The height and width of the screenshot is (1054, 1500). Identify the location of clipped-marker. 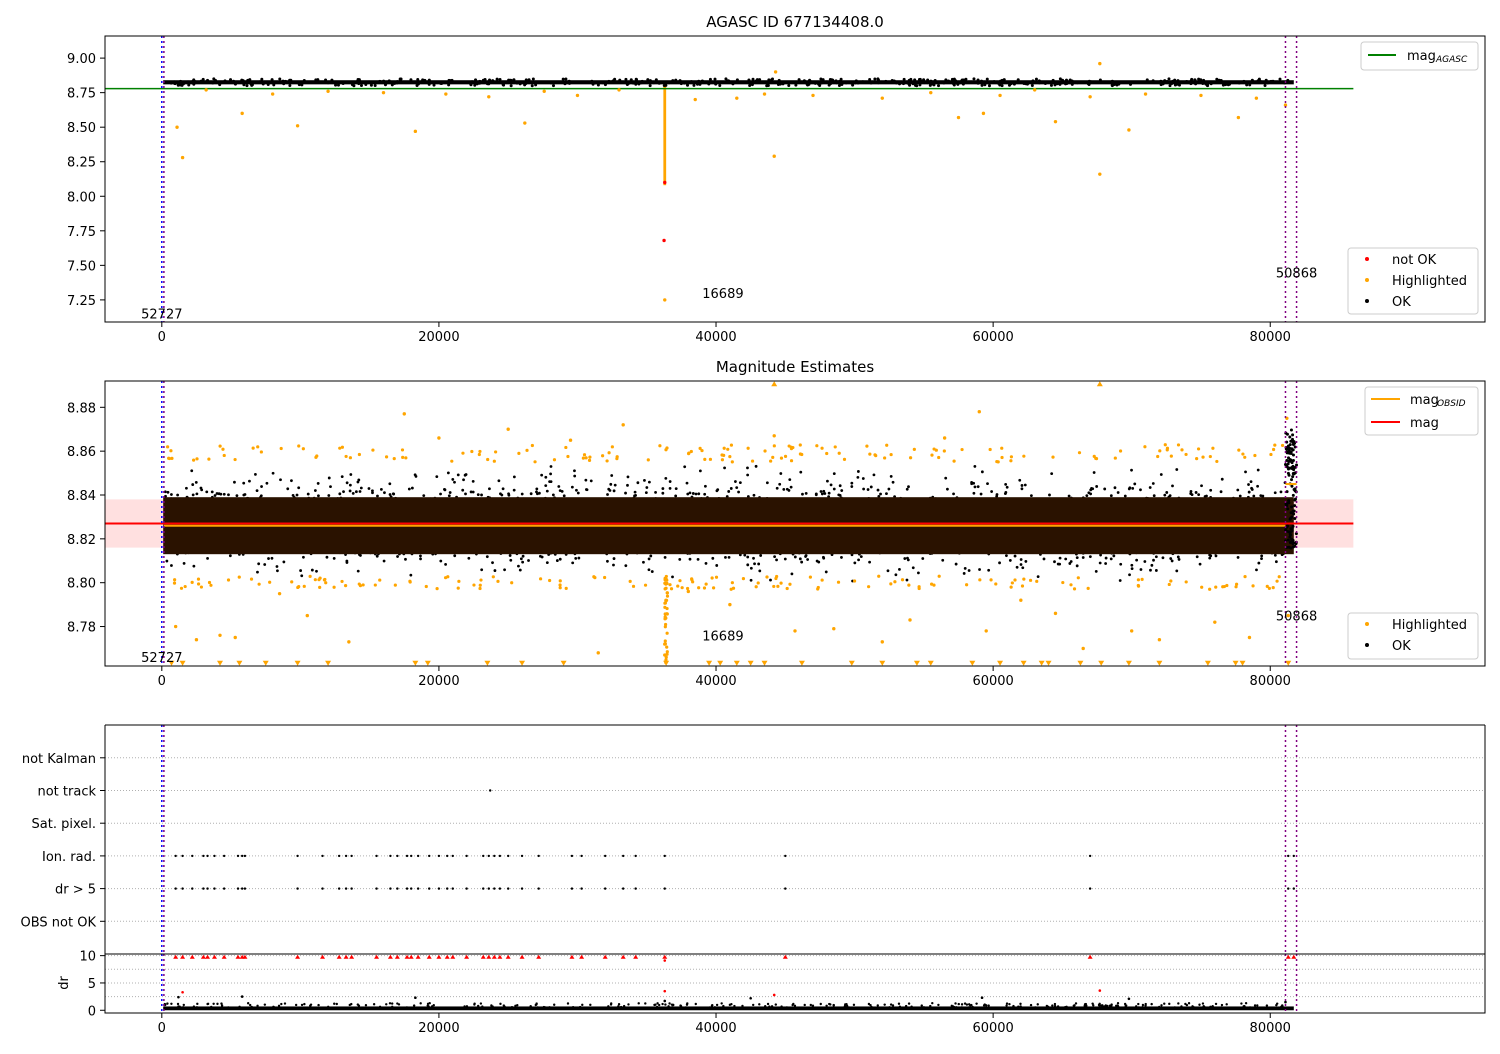
(265, 663).